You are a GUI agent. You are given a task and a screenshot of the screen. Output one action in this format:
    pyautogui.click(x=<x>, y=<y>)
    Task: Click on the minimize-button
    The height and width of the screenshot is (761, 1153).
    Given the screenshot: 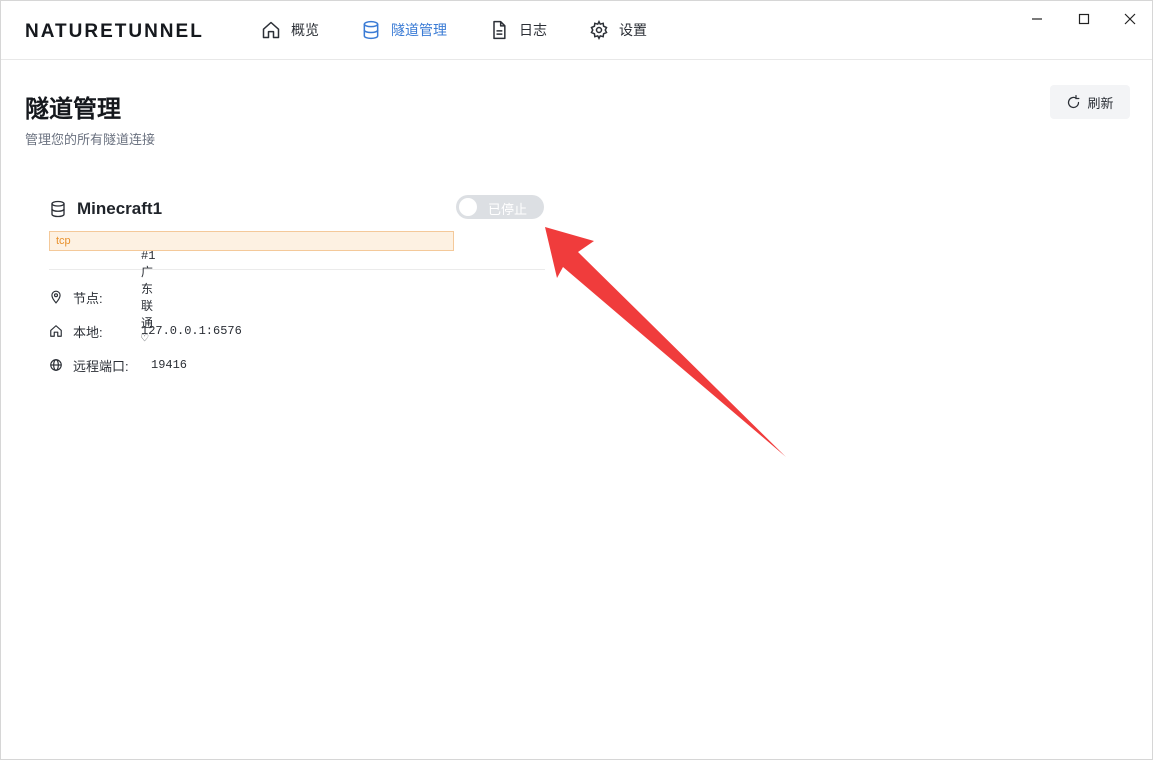 What is the action you would take?
    pyautogui.click(x=1037, y=19)
    